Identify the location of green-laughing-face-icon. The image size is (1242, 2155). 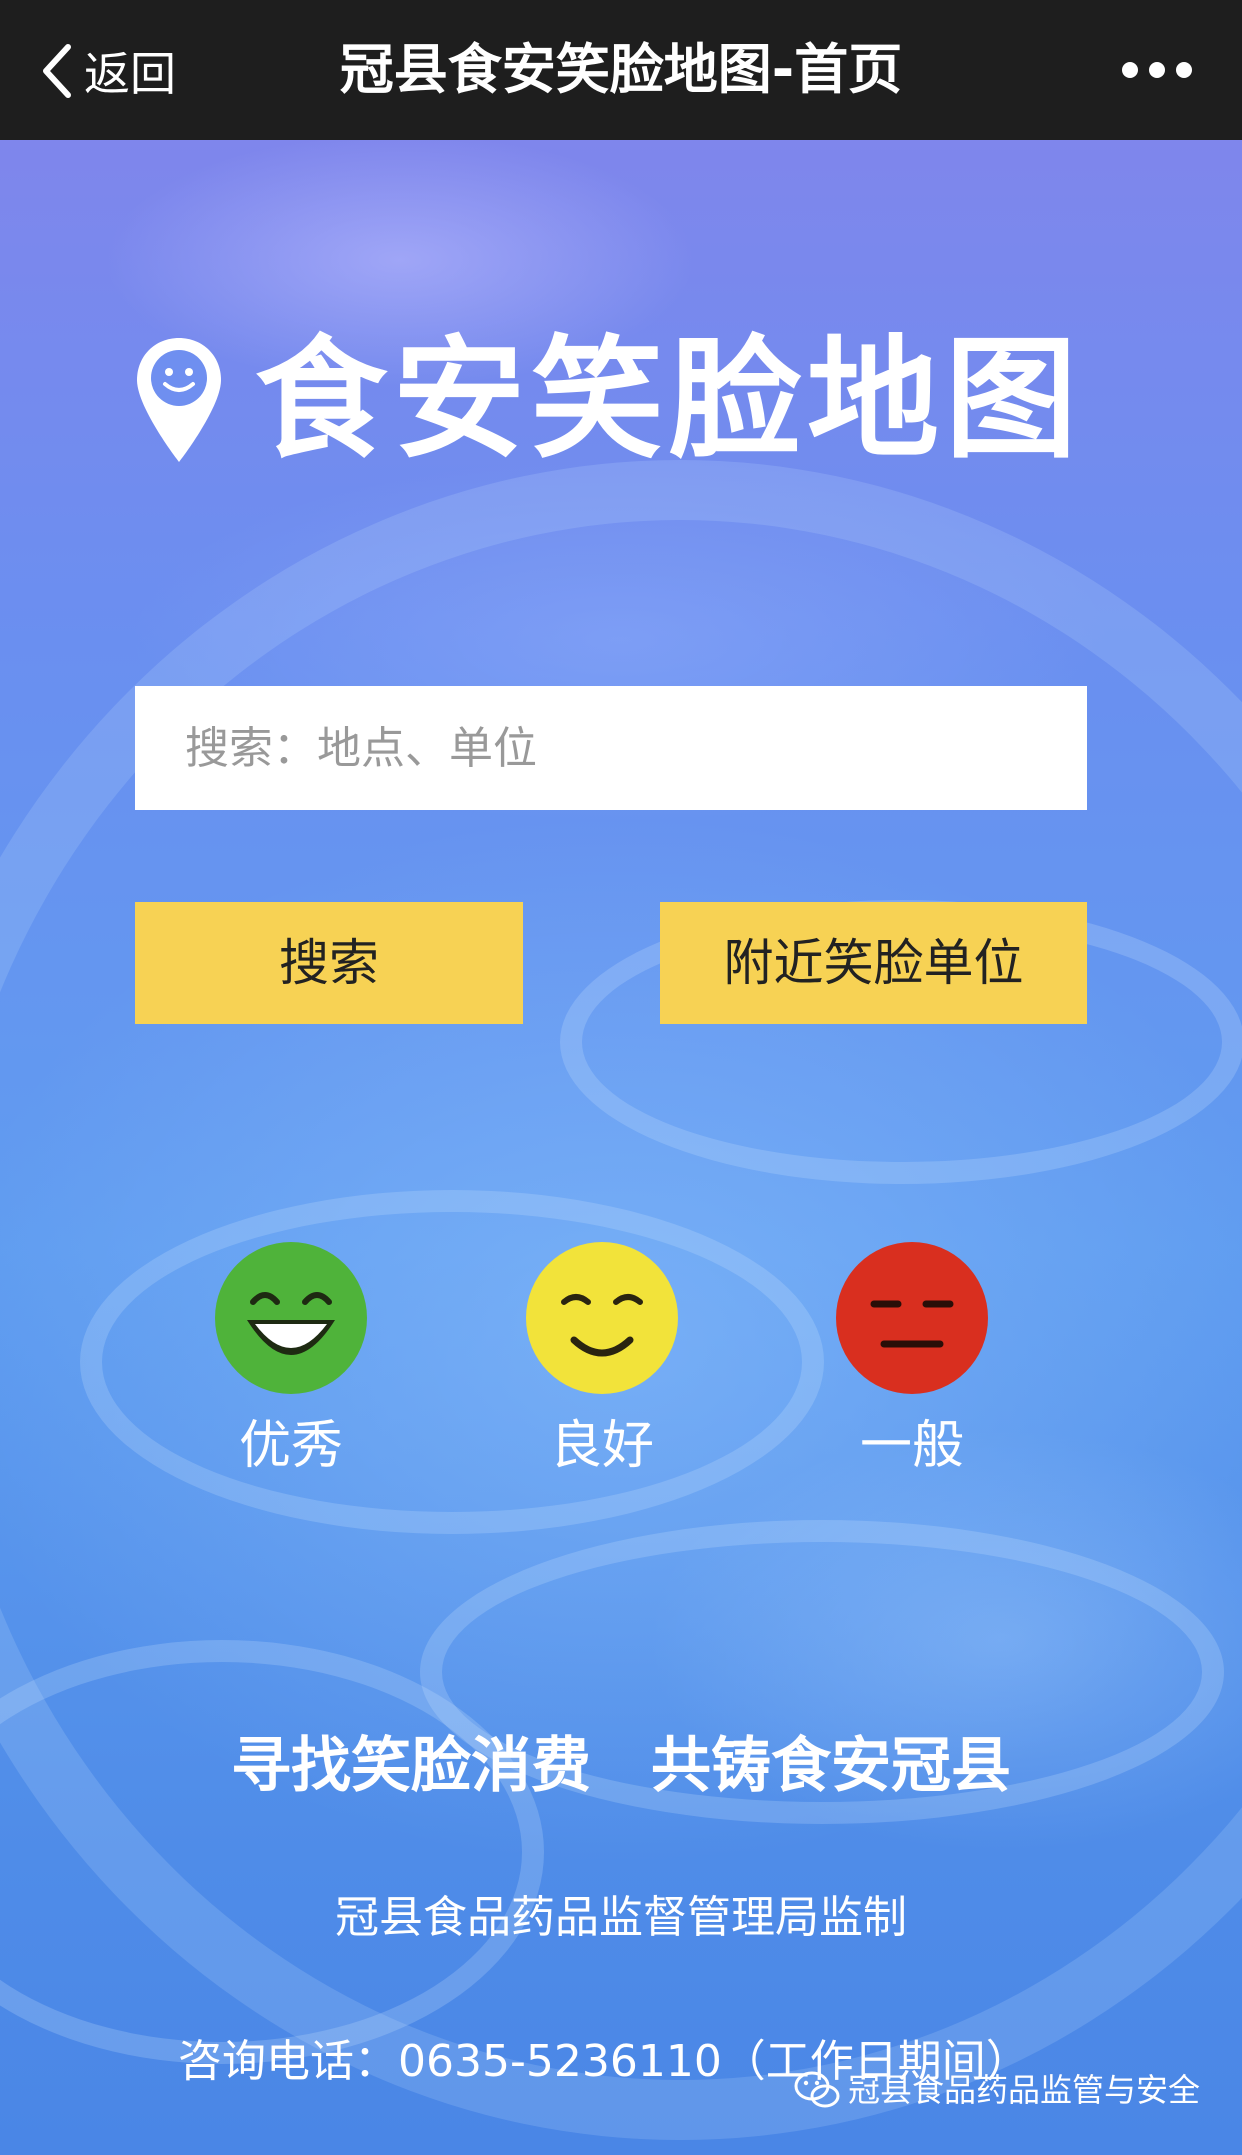
(291, 1318).